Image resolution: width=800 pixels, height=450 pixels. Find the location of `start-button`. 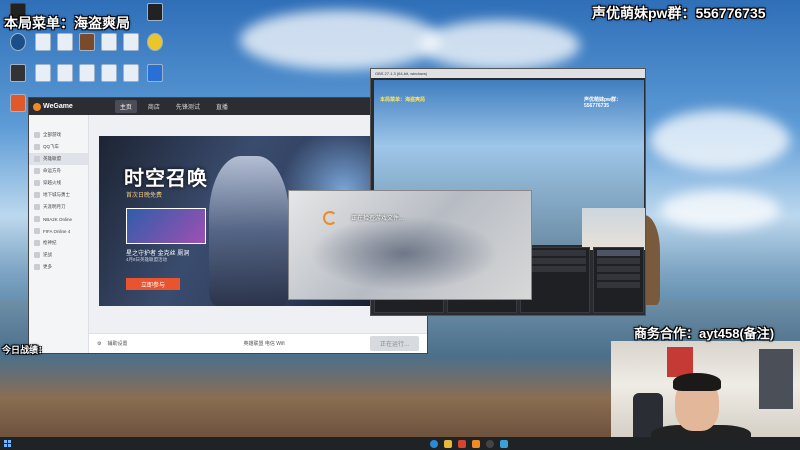

start-button is located at coordinates (7, 443).